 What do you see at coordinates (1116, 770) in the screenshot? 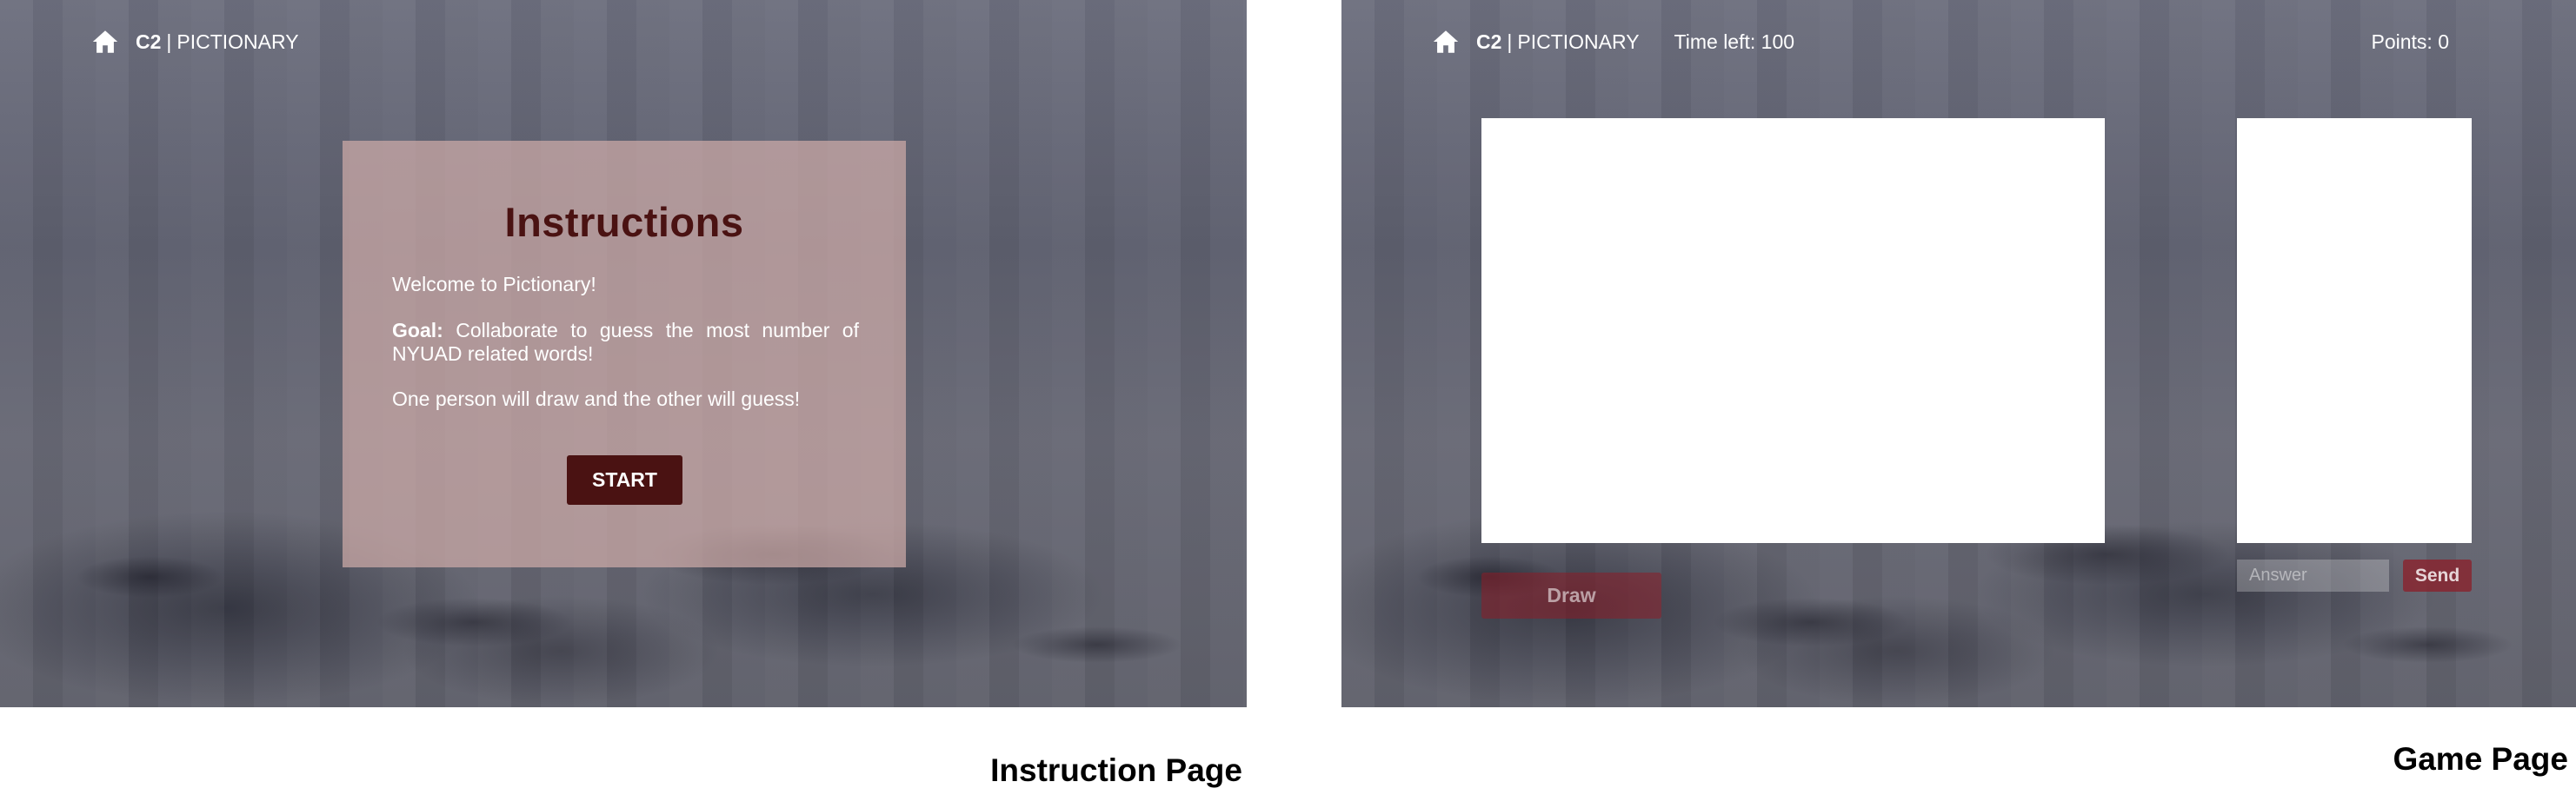
I see `instruction-page-caption: Instruction Page` at bounding box center [1116, 770].